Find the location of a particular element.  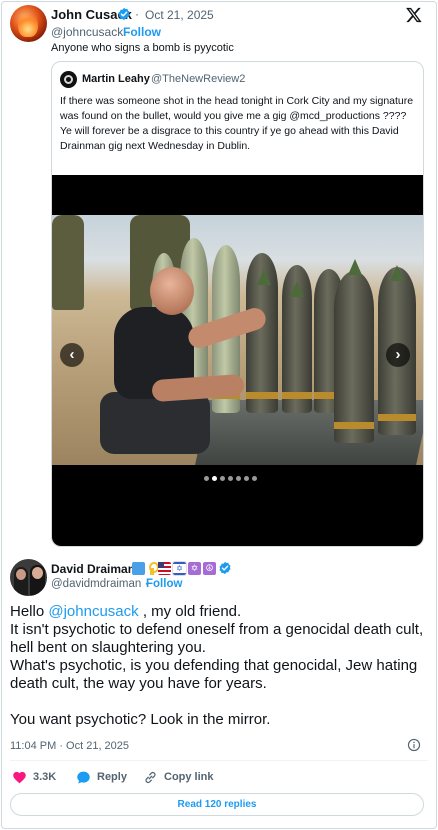

tweet-text: Anyone who signs a bomb is pyycotic is located at coordinates (142, 48).